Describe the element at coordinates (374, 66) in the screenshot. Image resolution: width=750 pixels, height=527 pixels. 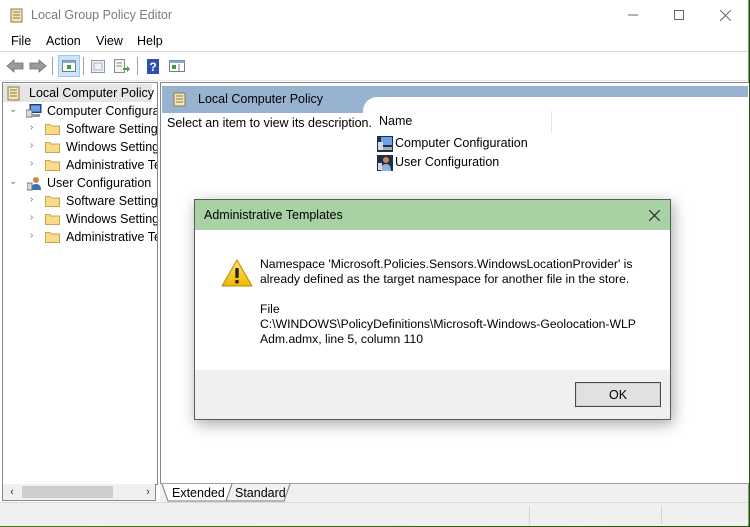
I see `toolbar: ?` at that location.